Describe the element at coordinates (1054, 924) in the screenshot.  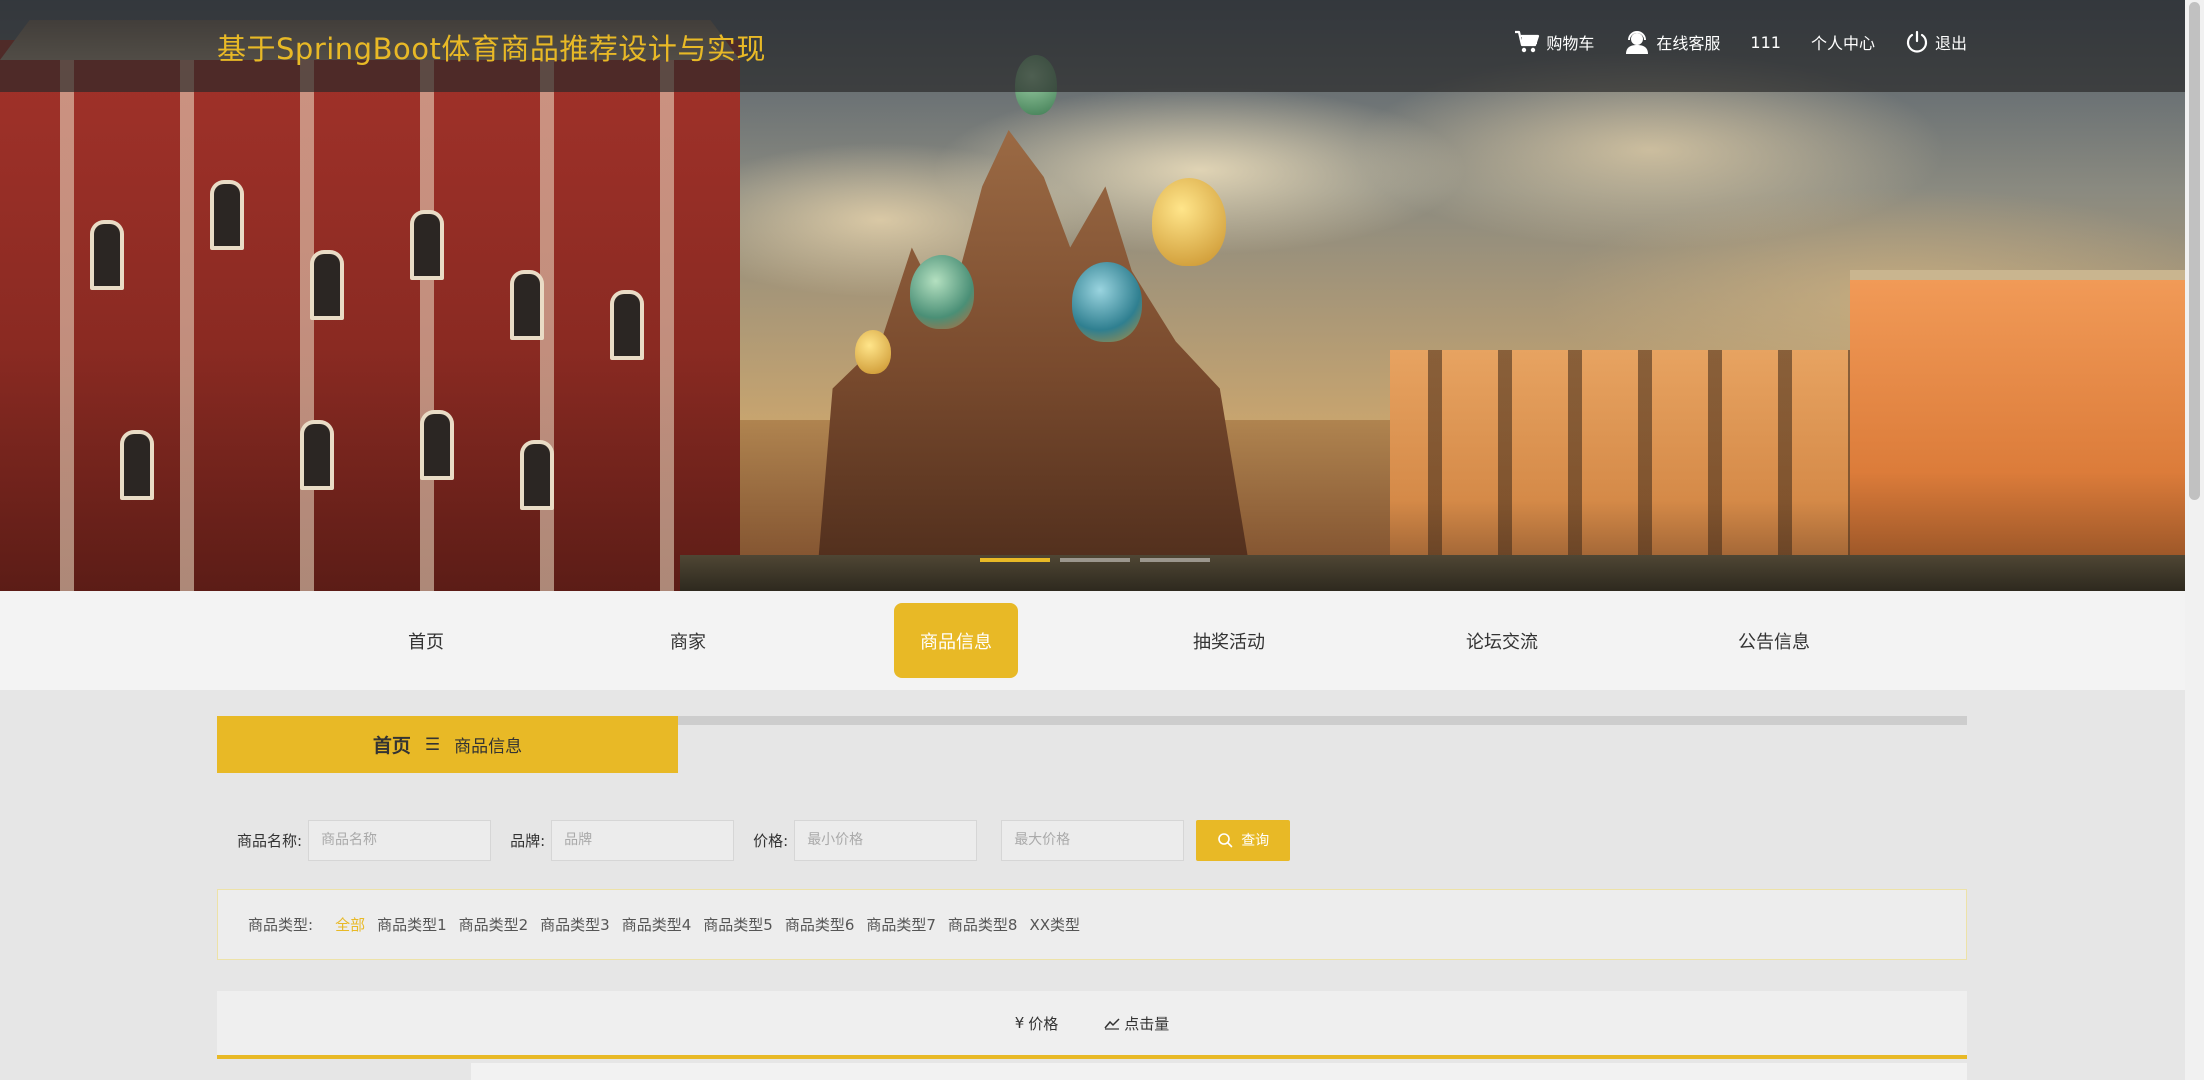
I see `category-item: XX类型` at that location.